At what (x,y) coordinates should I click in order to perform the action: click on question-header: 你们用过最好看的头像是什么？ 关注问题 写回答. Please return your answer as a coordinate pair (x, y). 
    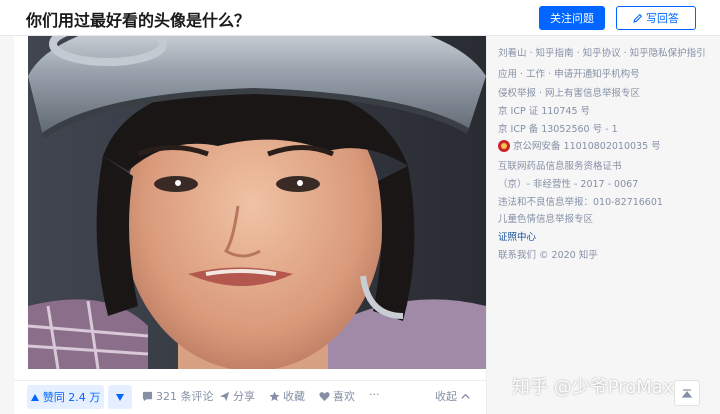
    Looking at the image, I should click on (360, 18).